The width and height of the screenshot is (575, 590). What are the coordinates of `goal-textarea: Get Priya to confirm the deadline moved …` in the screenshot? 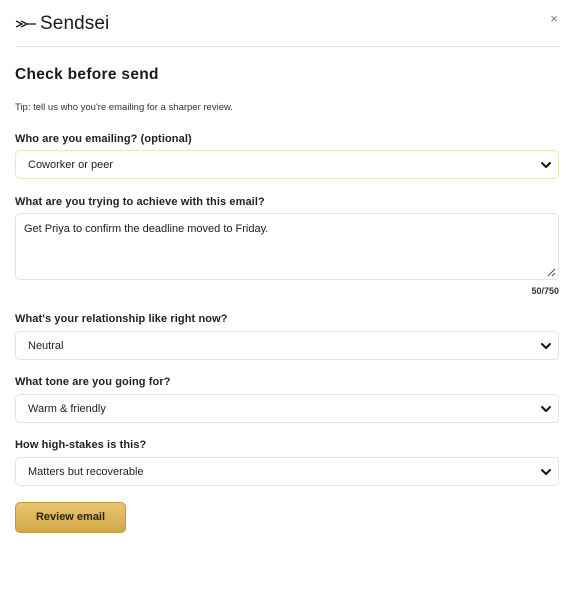 It's located at (287, 246).